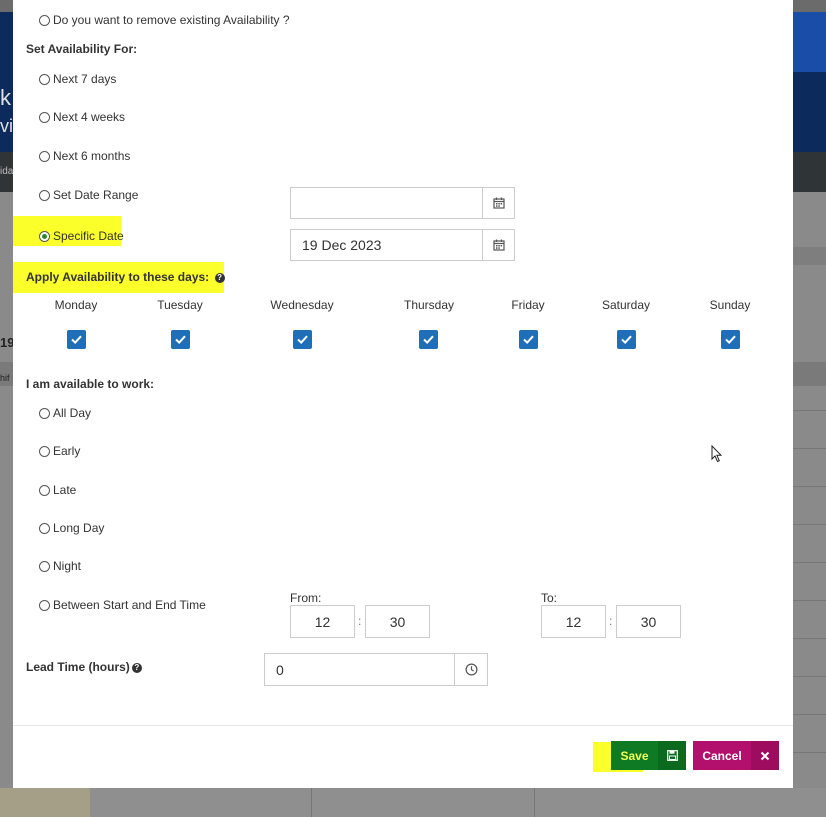 Image resolution: width=826 pixels, height=817 pixels. What do you see at coordinates (302, 339) in the screenshot?
I see `checkbox-wednesday` at bounding box center [302, 339].